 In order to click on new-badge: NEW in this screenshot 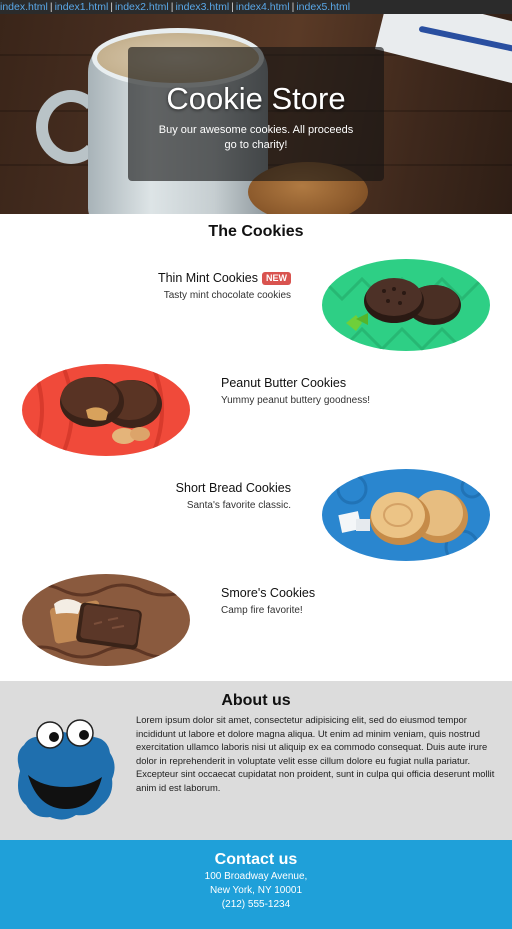, I will do `click(276, 278)`.